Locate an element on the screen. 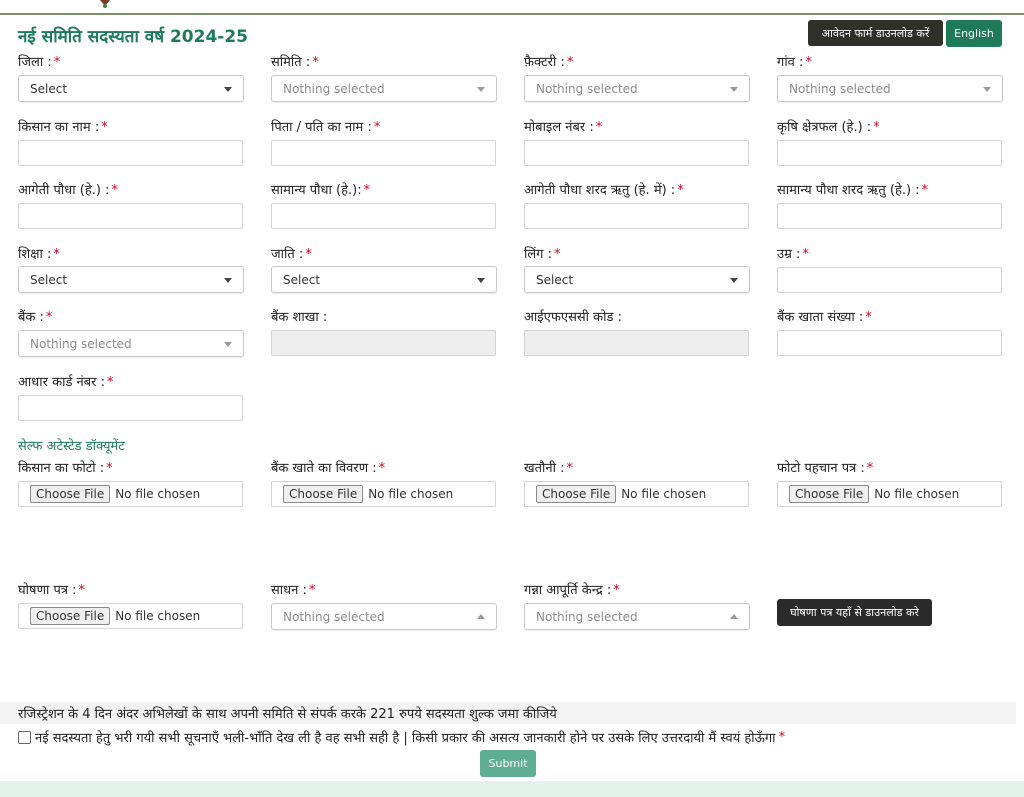 Image resolution: width=1024 pixels, height=797 pixels. committee-select: Nothing selected is located at coordinates (384, 88).